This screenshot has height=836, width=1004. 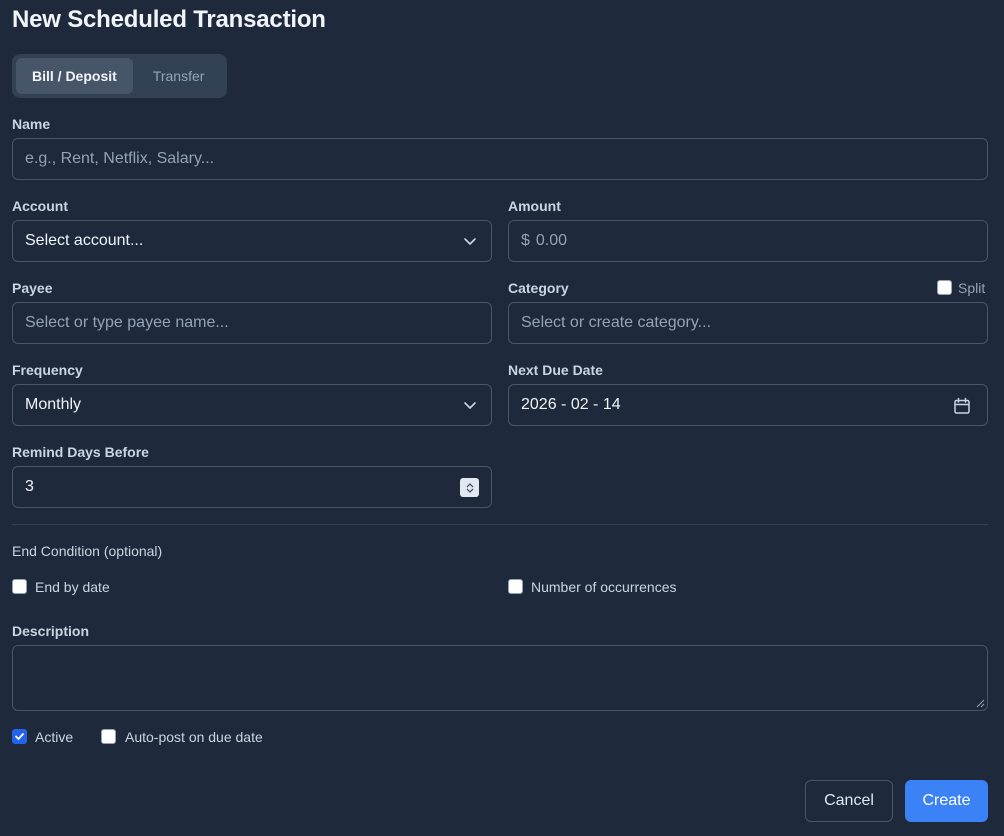 What do you see at coordinates (604, 587) in the screenshot?
I see `occurrences-label: Number of occurrences` at bounding box center [604, 587].